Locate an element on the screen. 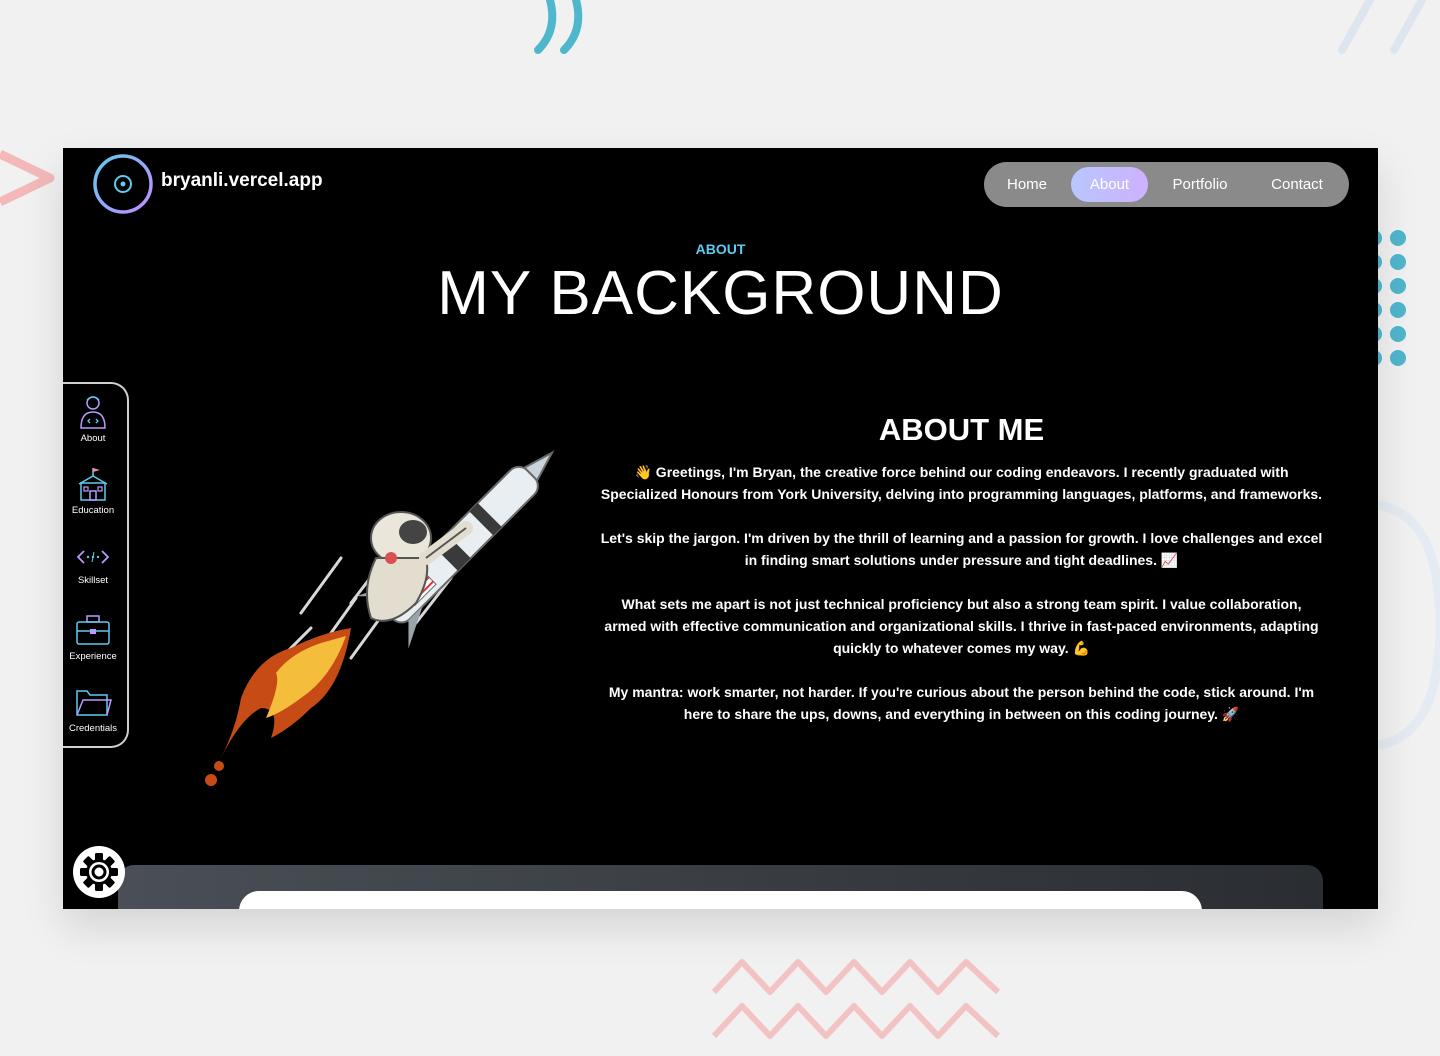  about-heading: ABOUT ME is located at coordinates (961, 429).